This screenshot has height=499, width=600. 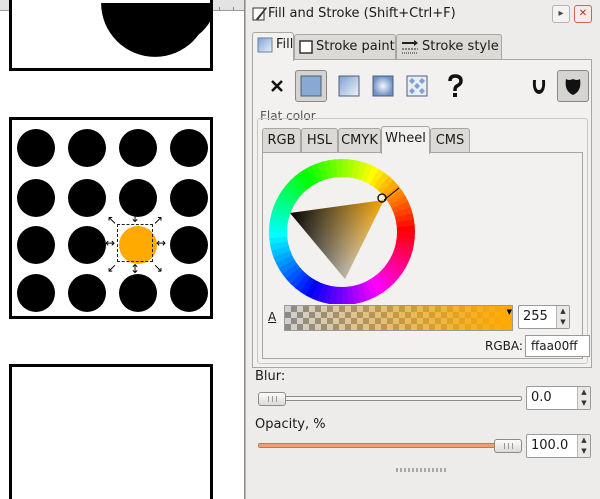 I want to click on no-paint-button, so click(x=277, y=86).